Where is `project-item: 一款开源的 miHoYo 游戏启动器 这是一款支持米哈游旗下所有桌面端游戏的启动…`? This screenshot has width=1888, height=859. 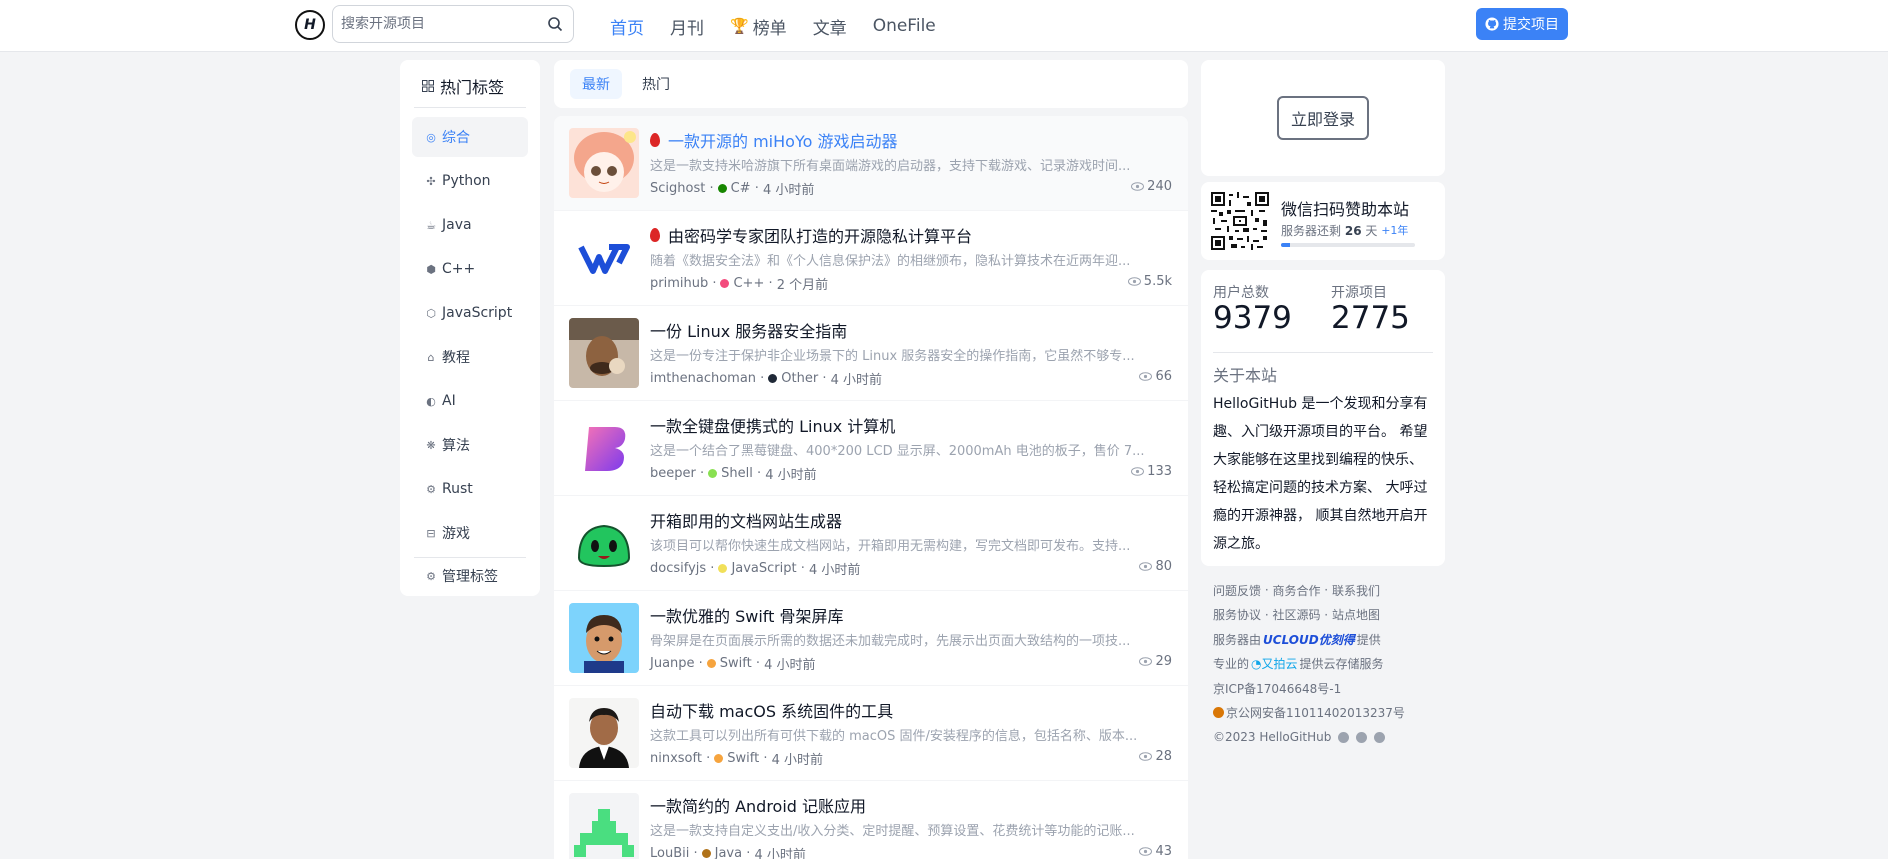
project-item: 一款开源的 miHoYo 游戏启动器 这是一款支持米哈游旗下所有桌面端游戏的启动… is located at coordinates (871, 163).